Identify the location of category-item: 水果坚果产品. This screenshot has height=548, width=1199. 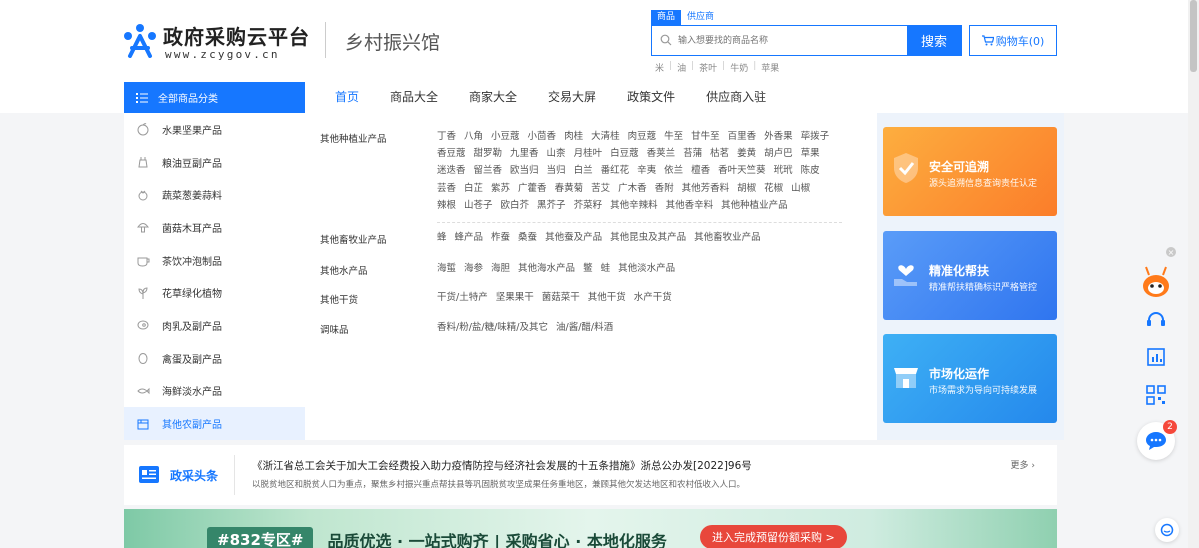
(214, 129).